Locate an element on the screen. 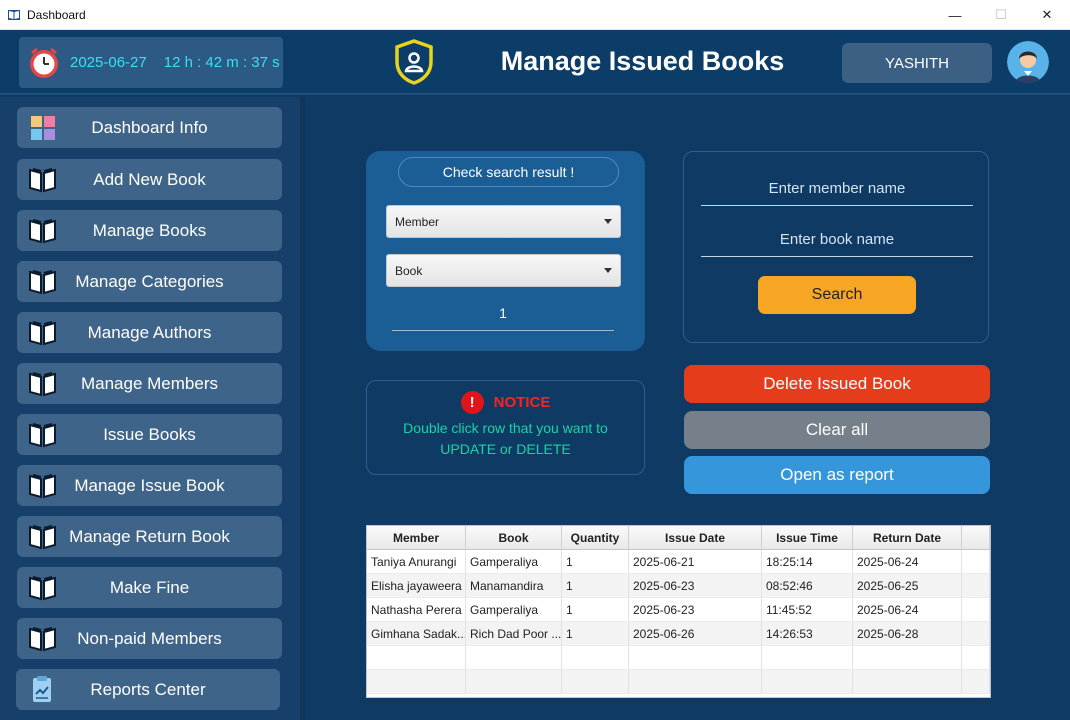  book-select-value: Book is located at coordinates (409, 270).